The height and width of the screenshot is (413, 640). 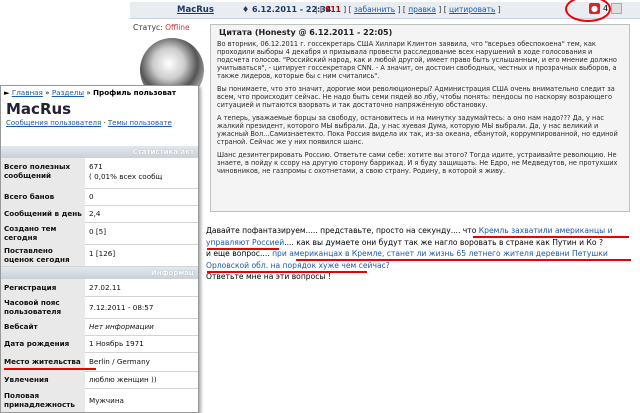 I want to click on user-status: Статус: Offline, so click(x=161, y=27).